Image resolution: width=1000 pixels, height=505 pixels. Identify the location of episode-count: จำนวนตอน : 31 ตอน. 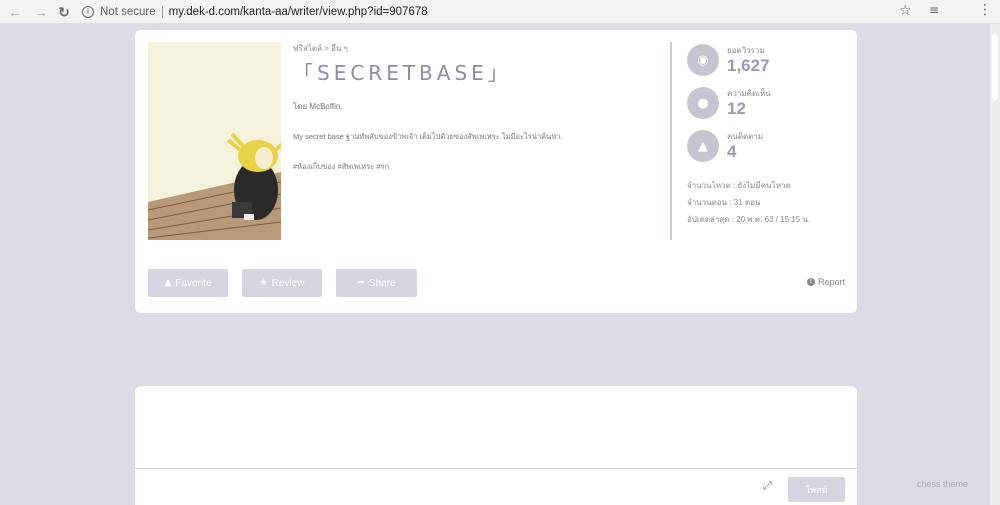
(724, 202).